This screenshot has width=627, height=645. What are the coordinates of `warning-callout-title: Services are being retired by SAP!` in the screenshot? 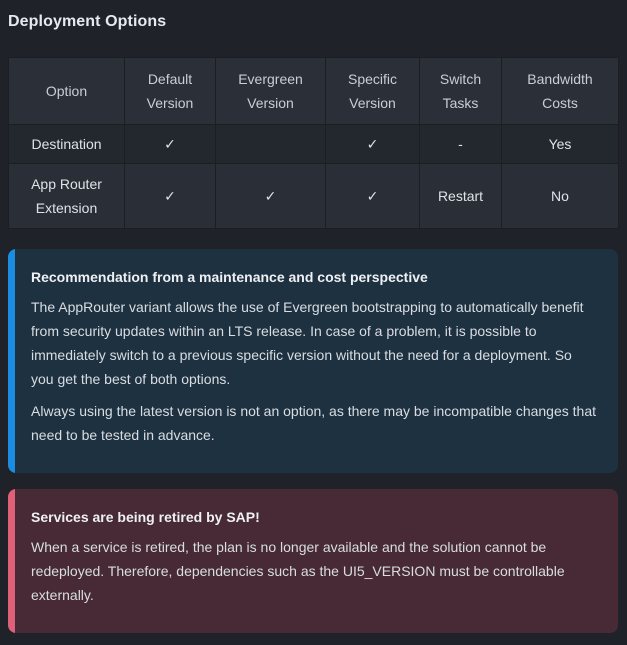 It's located at (145, 517).